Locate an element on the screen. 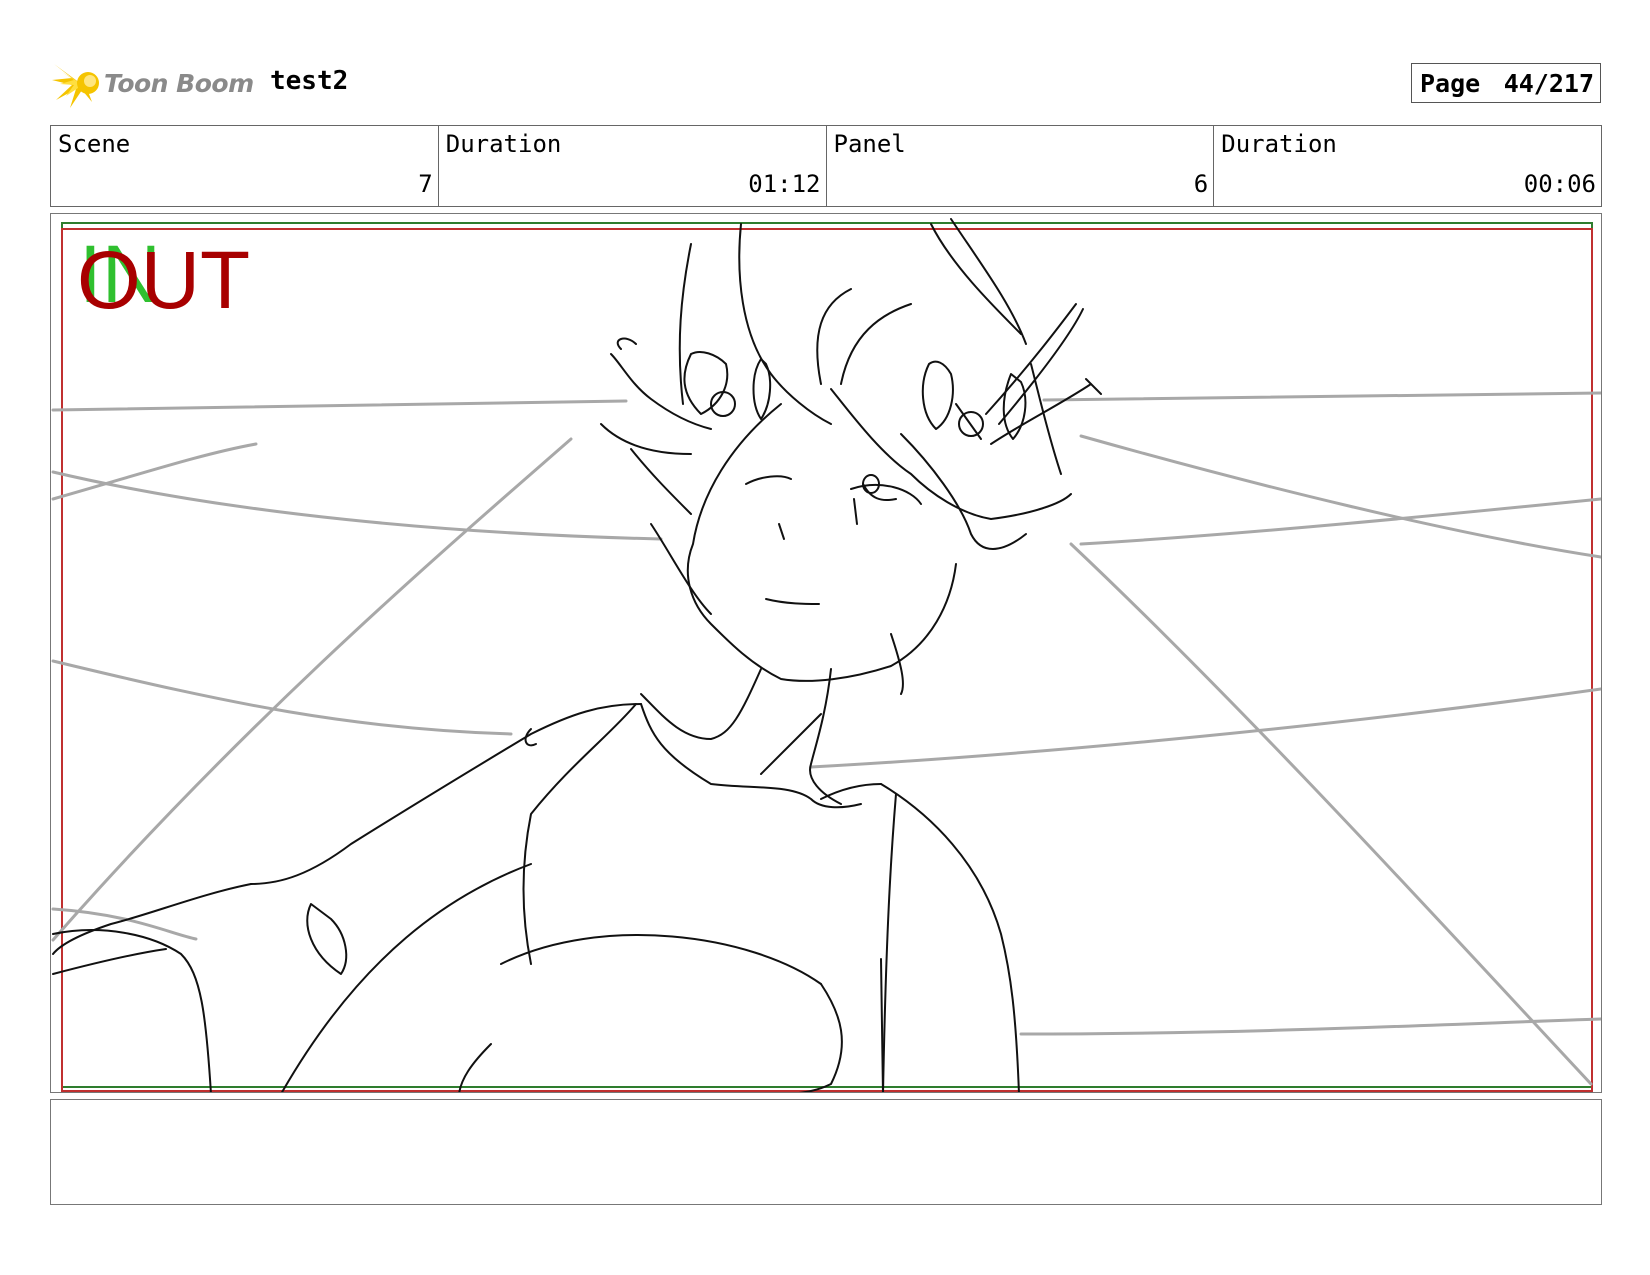 The image size is (1650, 1275). starburst-icon is located at coordinates (75, 86).